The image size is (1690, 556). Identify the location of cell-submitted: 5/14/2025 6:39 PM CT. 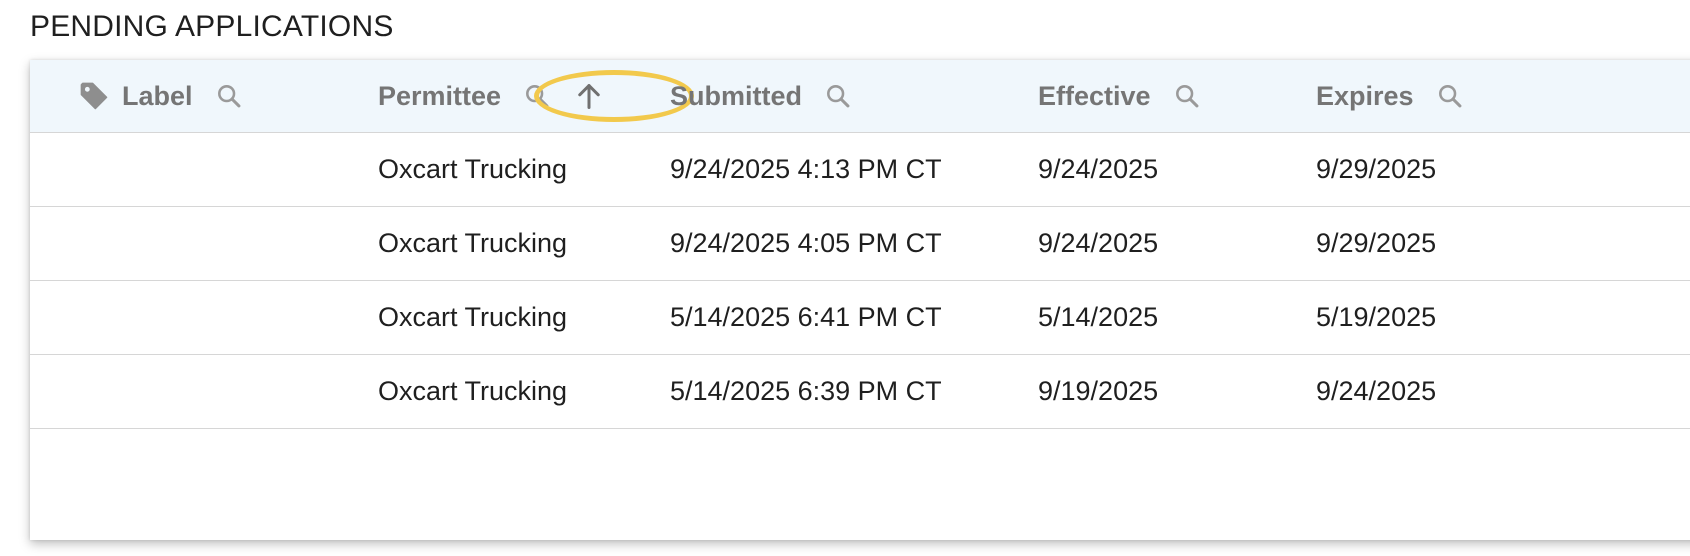
(806, 391).